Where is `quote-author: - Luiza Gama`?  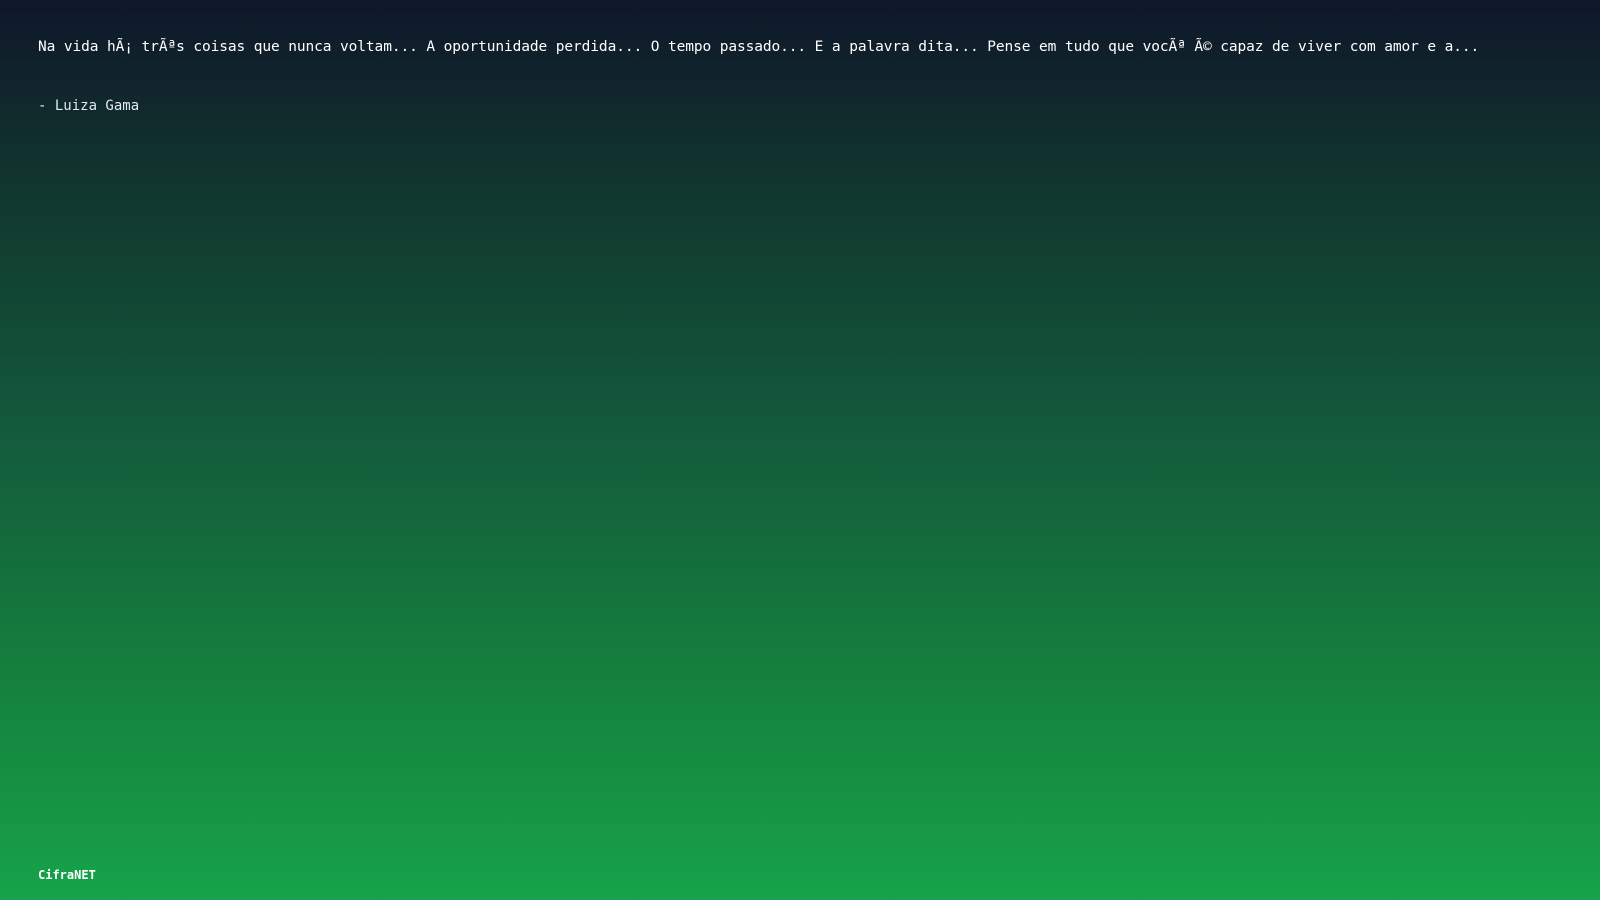
quote-author: - Luiza Gama is located at coordinates (89, 106).